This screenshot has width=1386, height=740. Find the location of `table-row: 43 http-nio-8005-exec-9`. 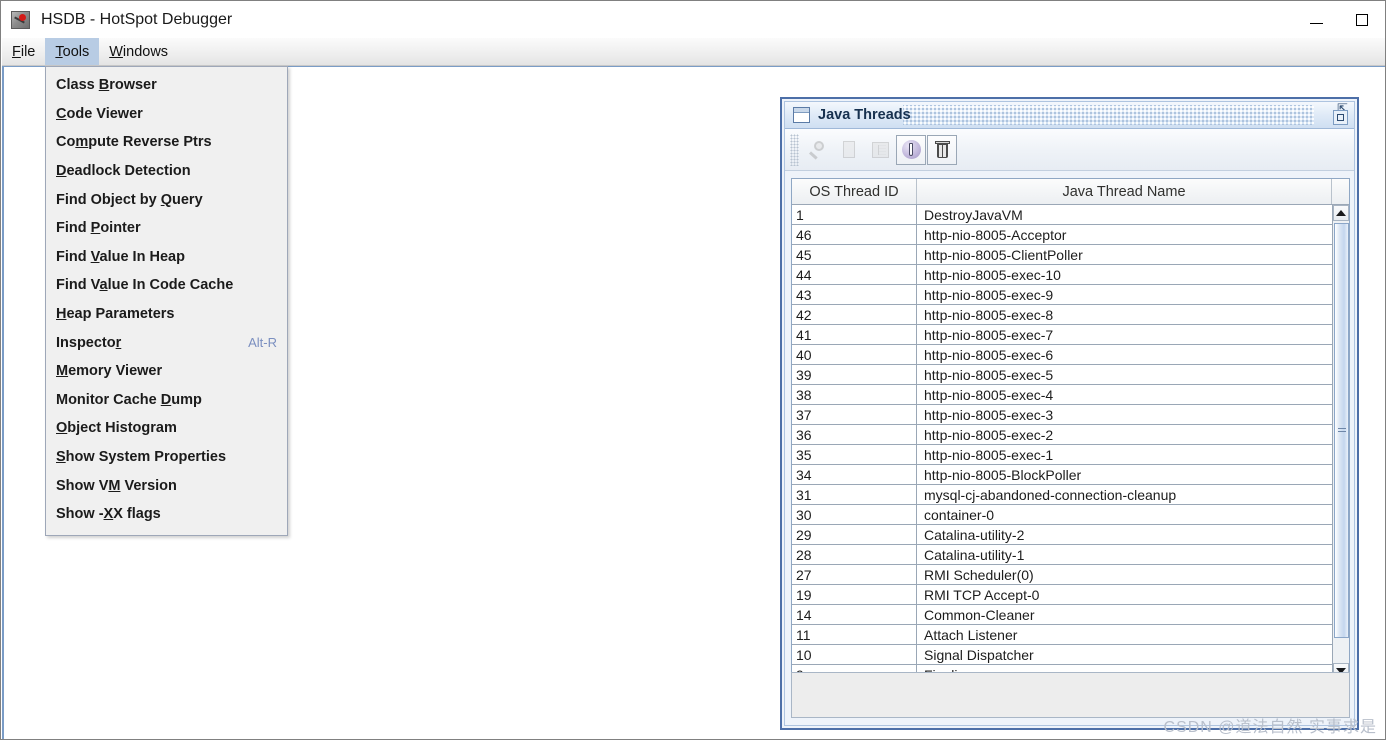

table-row: 43 http-nio-8005-exec-9 is located at coordinates (1062, 295).